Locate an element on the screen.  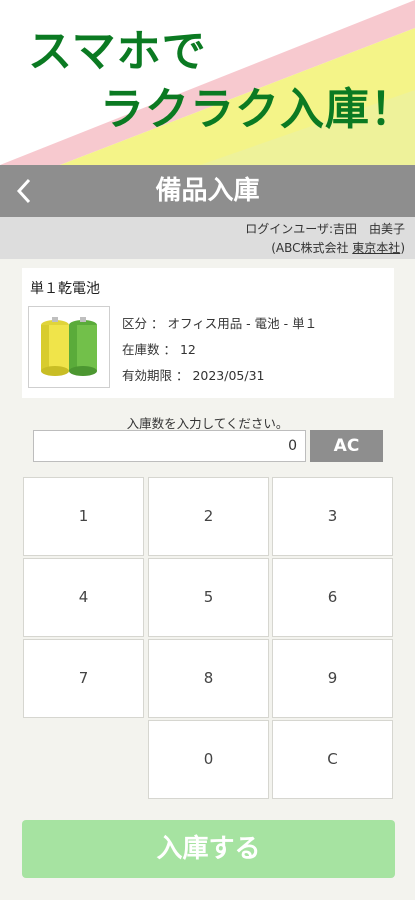
key-2: 2 is located at coordinates (208, 516).